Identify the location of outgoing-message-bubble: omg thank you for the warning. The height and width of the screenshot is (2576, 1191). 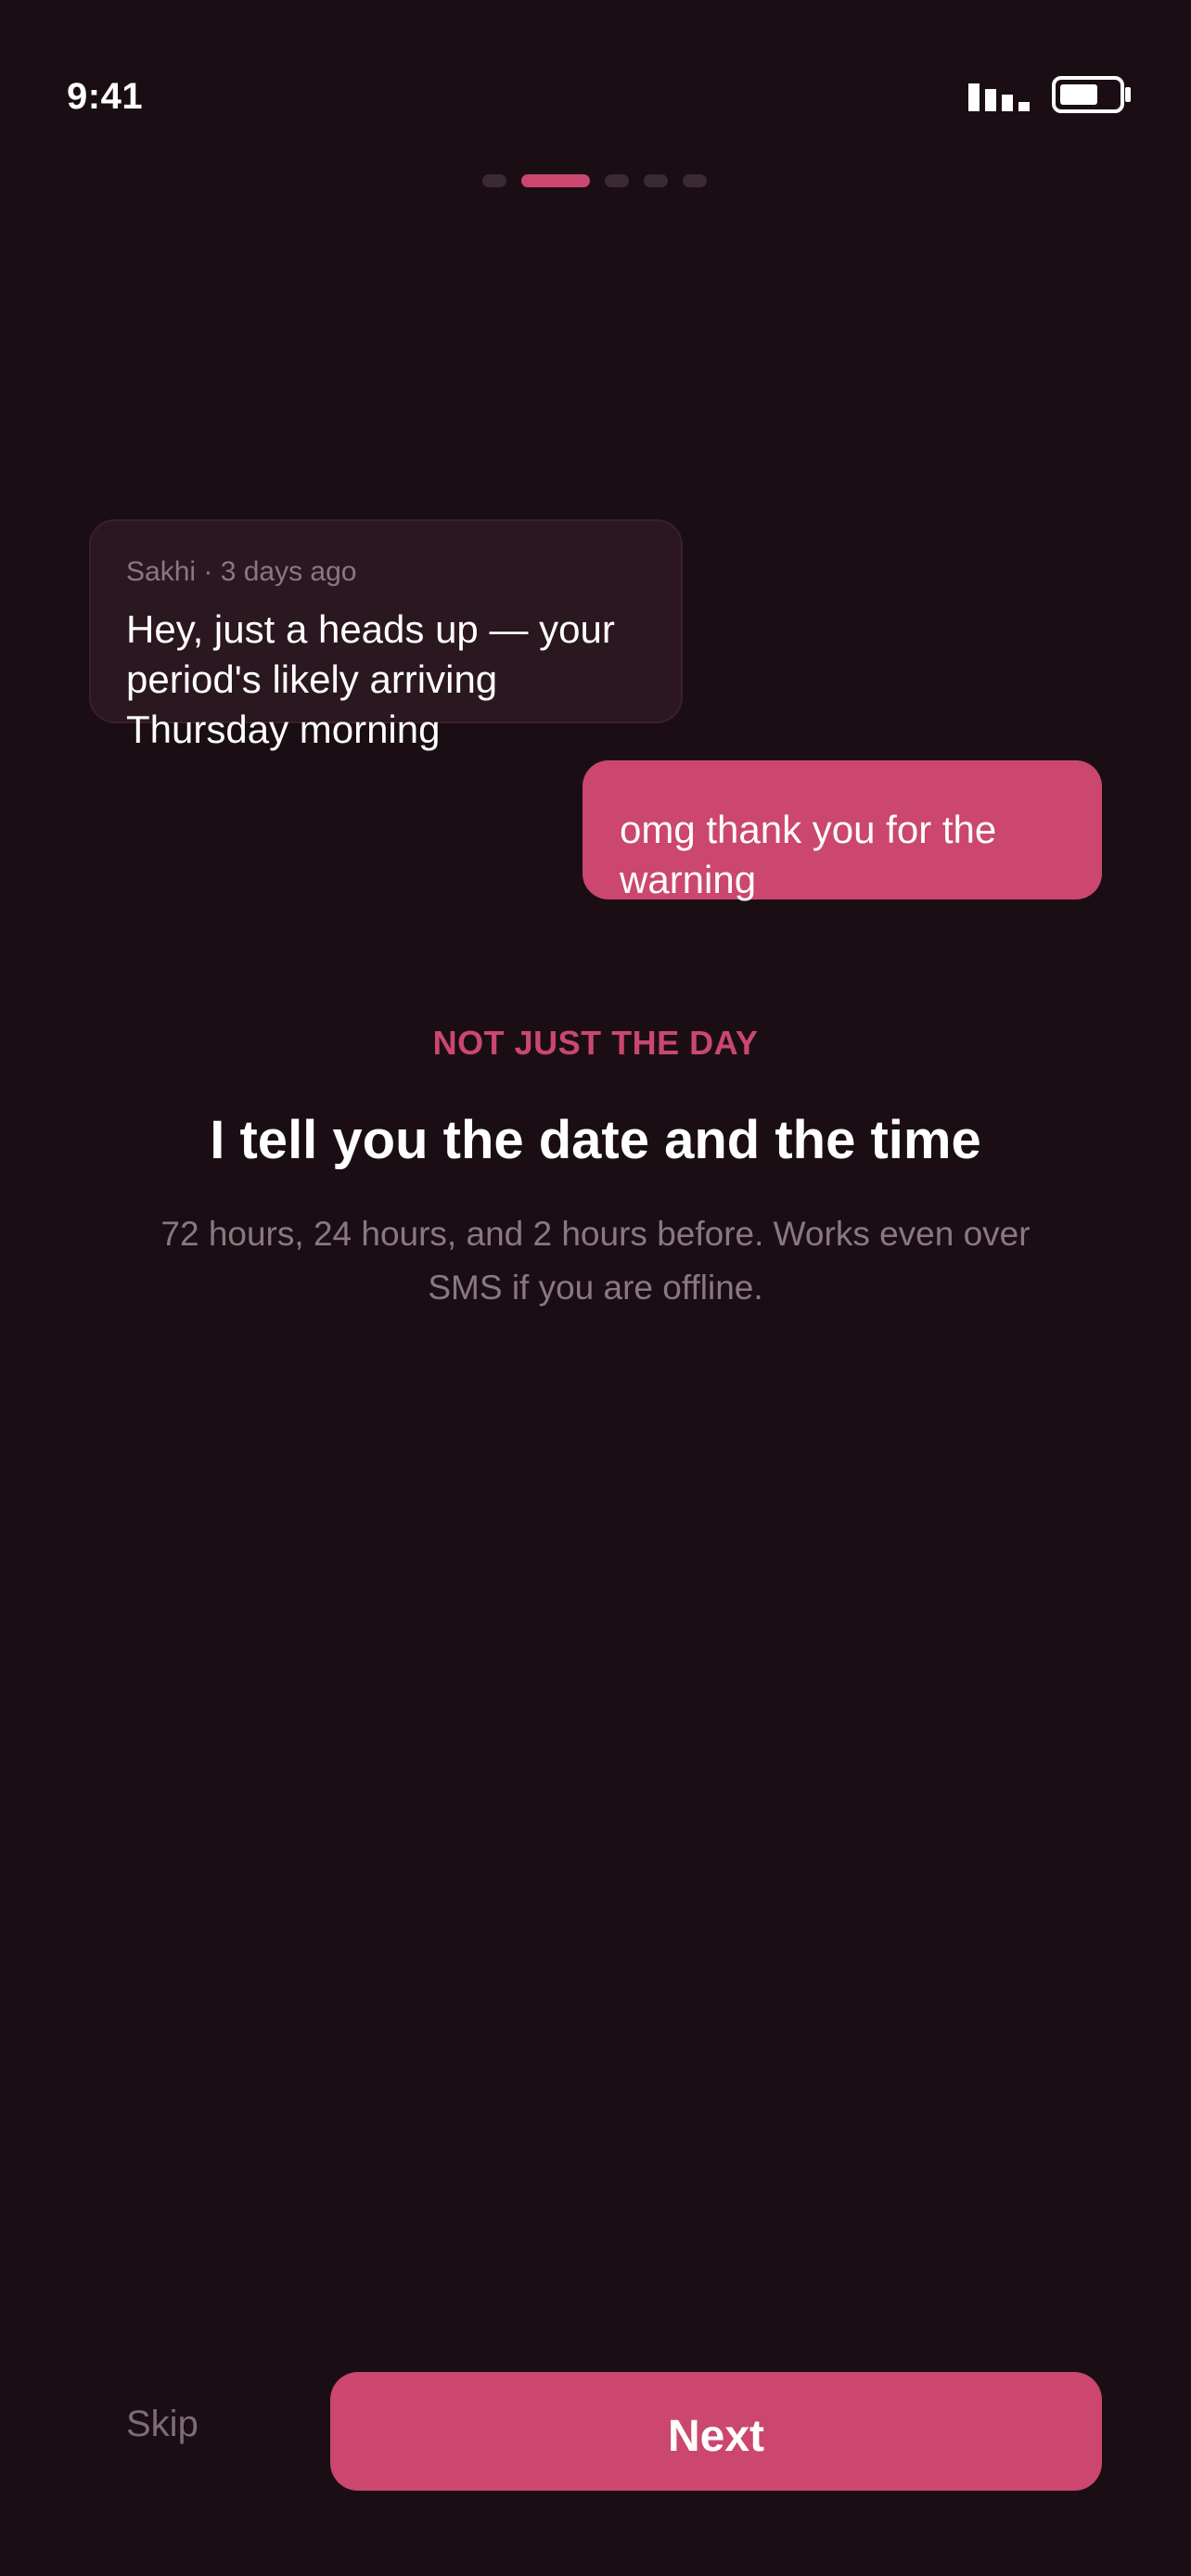
(842, 830).